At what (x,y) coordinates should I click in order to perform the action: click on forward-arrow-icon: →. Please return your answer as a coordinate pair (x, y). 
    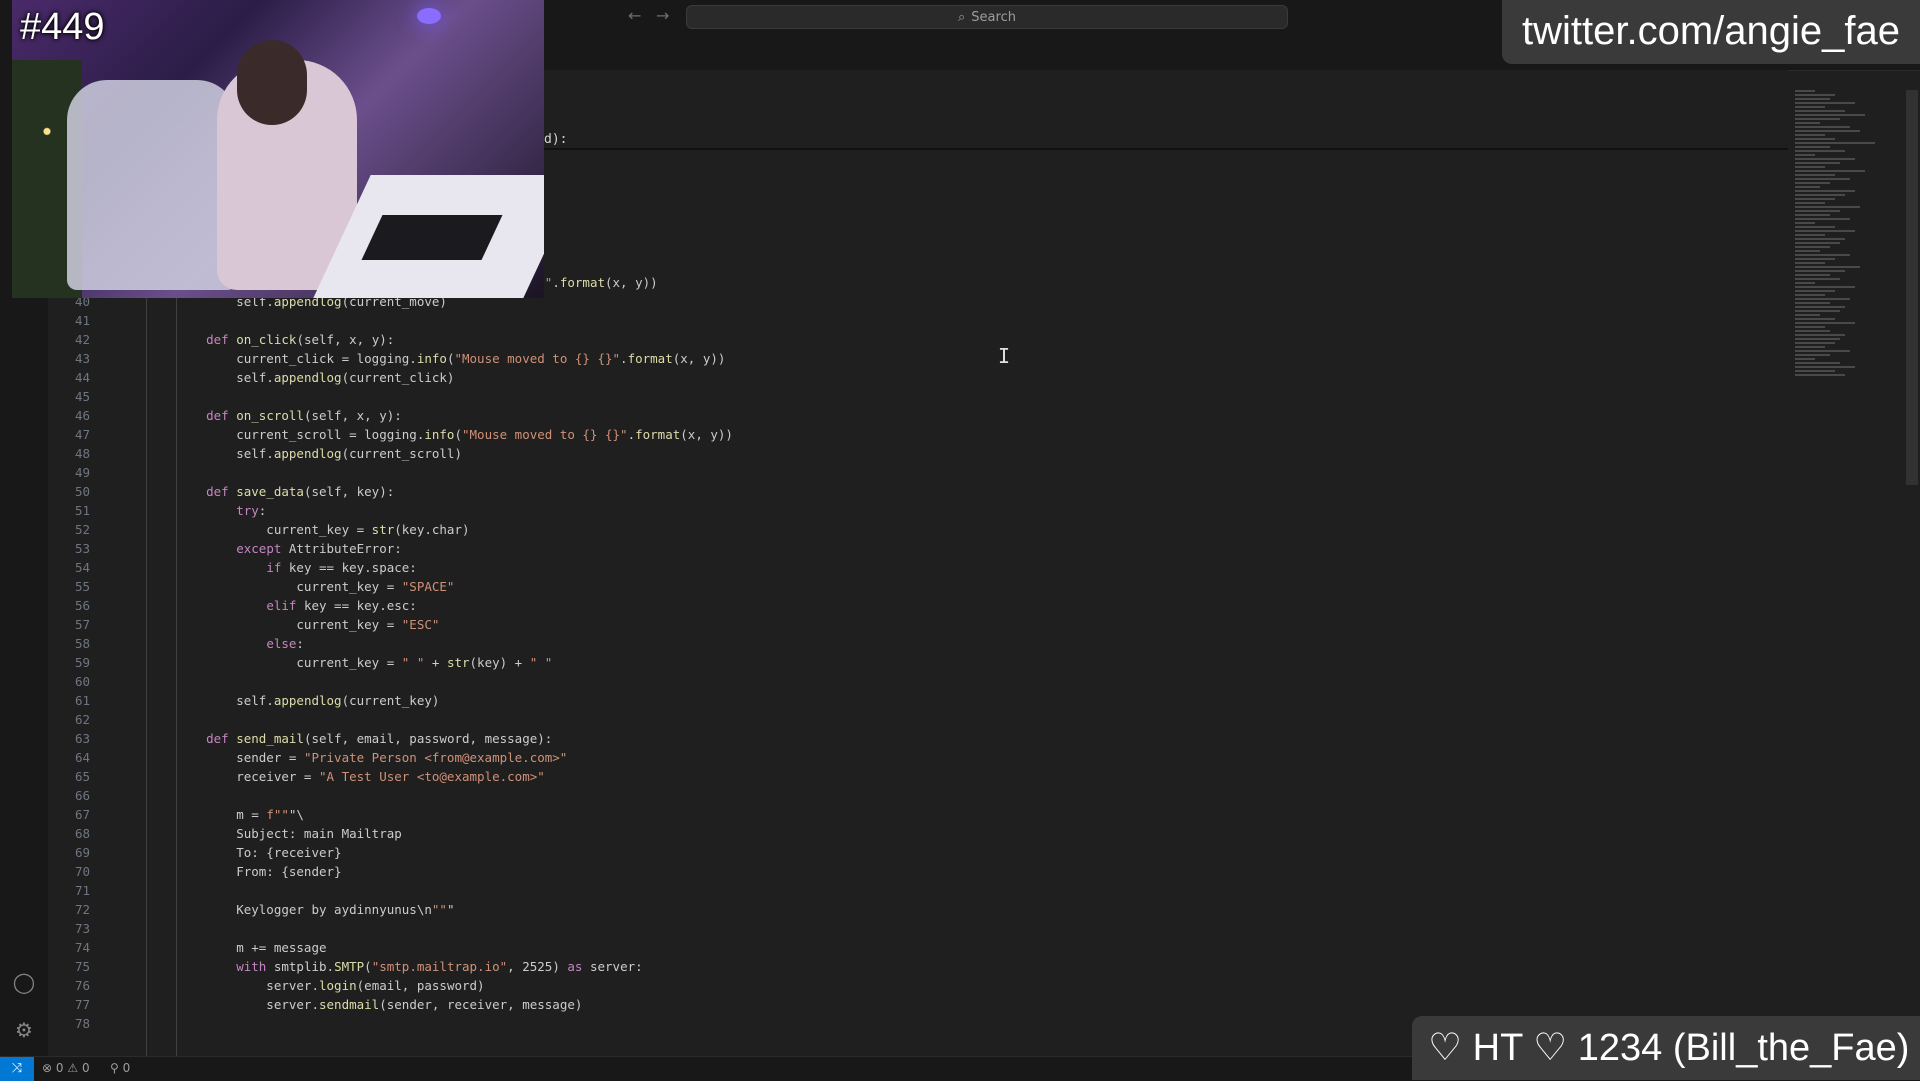
    Looking at the image, I should click on (662, 15).